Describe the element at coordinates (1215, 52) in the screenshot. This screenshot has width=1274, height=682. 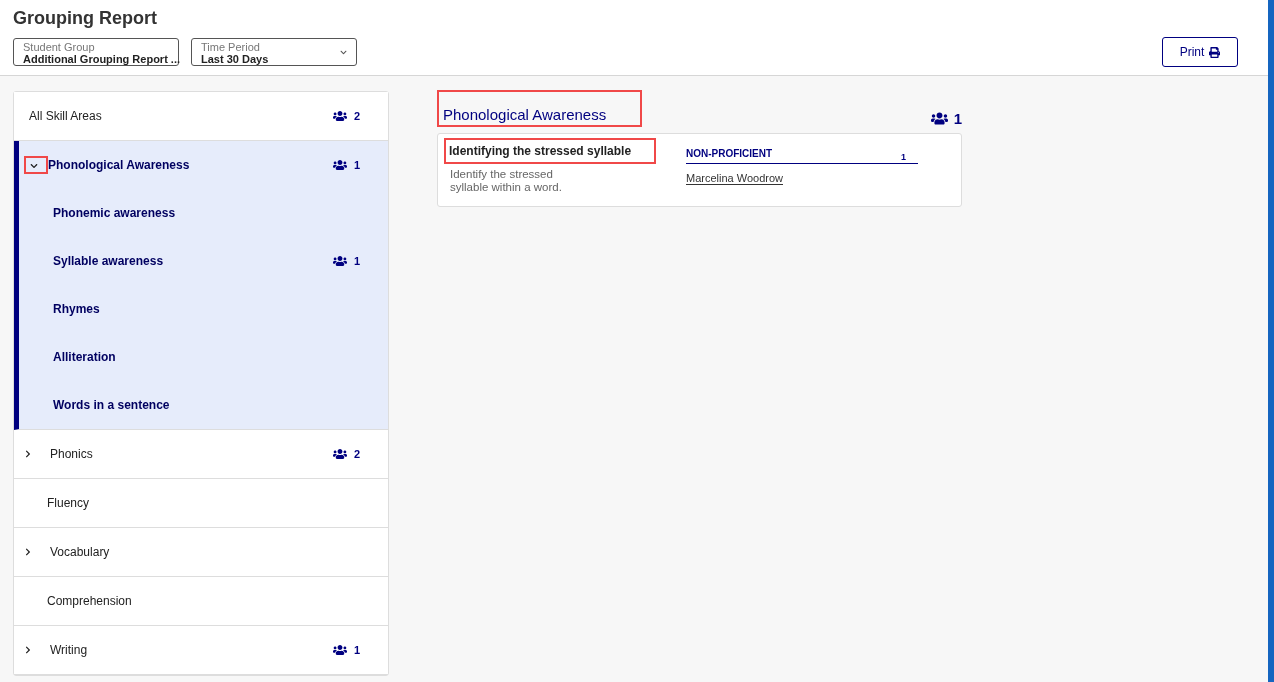
I see `printer-icon` at that location.